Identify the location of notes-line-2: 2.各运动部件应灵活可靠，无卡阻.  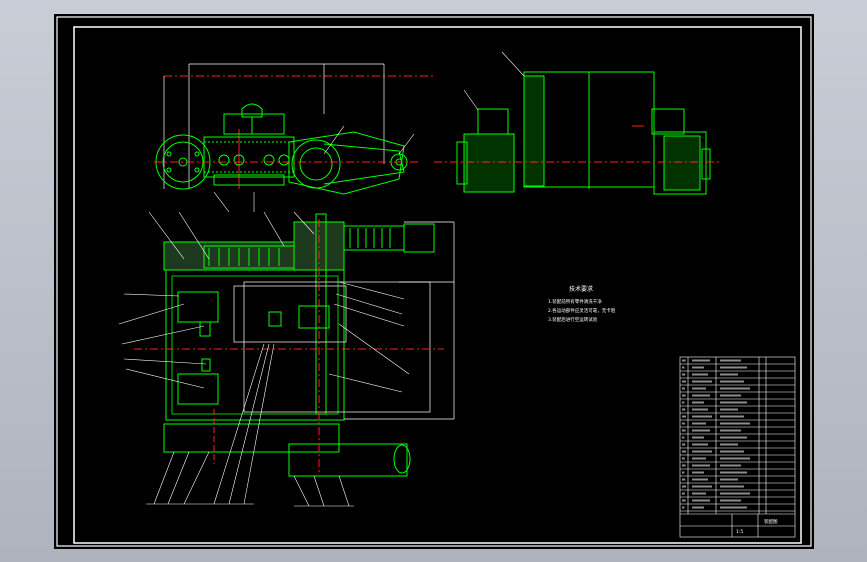
(582, 310).